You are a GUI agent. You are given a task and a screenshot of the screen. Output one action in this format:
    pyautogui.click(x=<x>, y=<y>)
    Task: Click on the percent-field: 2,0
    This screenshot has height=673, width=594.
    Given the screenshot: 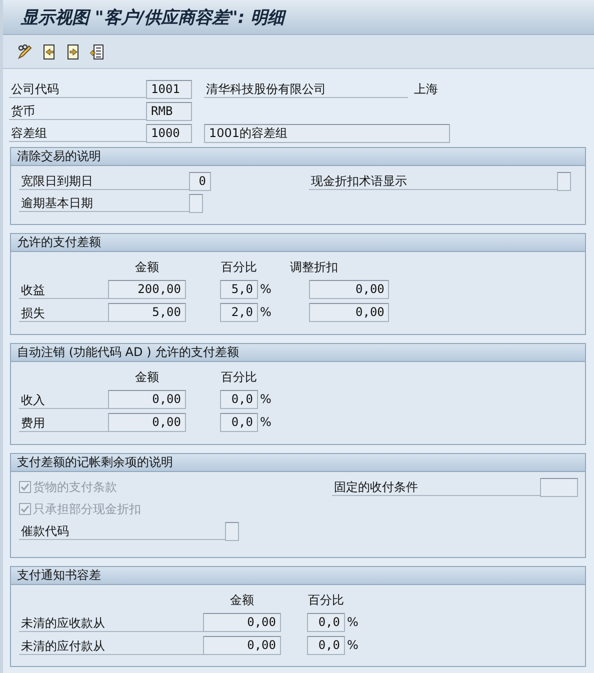 What is the action you would take?
    pyautogui.click(x=239, y=312)
    